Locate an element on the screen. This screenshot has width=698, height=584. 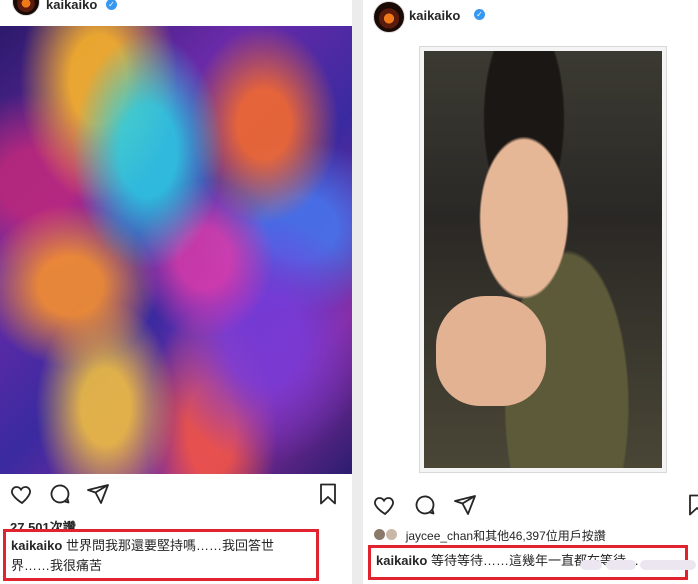
liked-by: jaycee_chan和其他46,397位用戶按讚 is located at coordinates (489, 535).